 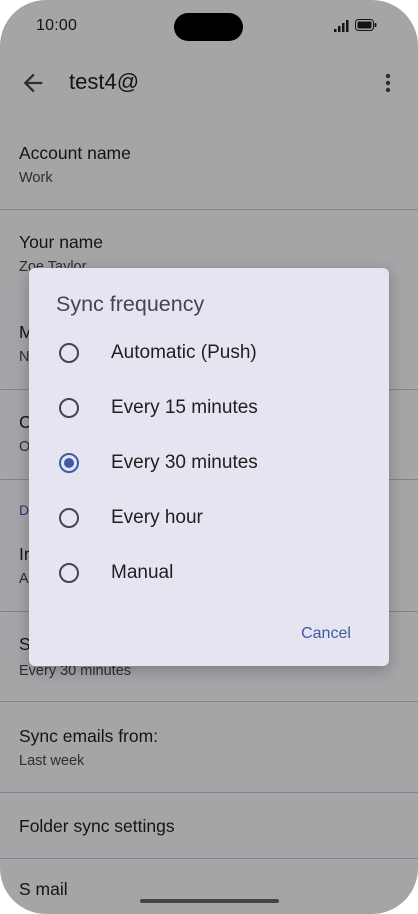 What do you see at coordinates (184, 462) in the screenshot?
I see `option-label: Every 30 minutes` at bounding box center [184, 462].